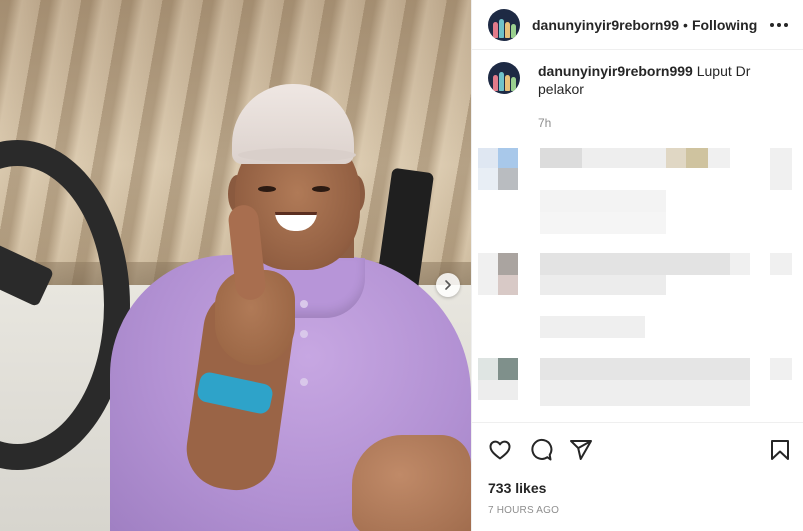 Image resolution: width=803 pixels, height=531 pixels. Describe the element at coordinates (779, 25) in the screenshot. I see `more-options-icon` at that location.